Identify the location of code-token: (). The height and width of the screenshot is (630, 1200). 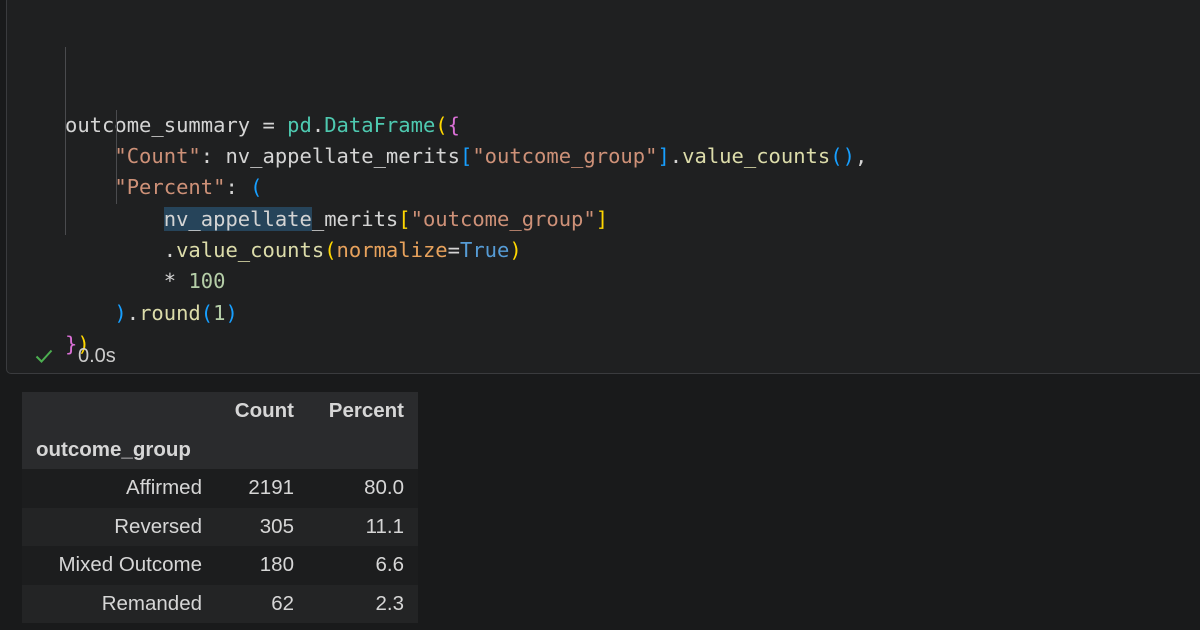
(842, 156).